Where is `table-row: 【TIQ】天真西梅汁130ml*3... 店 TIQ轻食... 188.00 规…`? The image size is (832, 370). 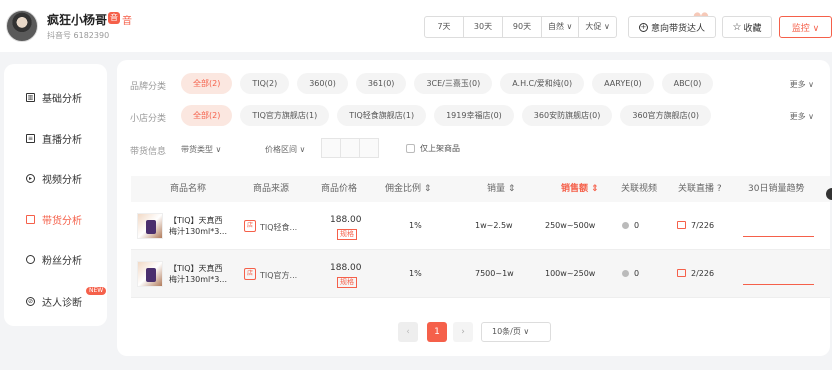 table-row: 【TIQ】天真西梅汁130ml*3... 店 TIQ轻食... 188.00 规… is located at coordinates (480, 226).